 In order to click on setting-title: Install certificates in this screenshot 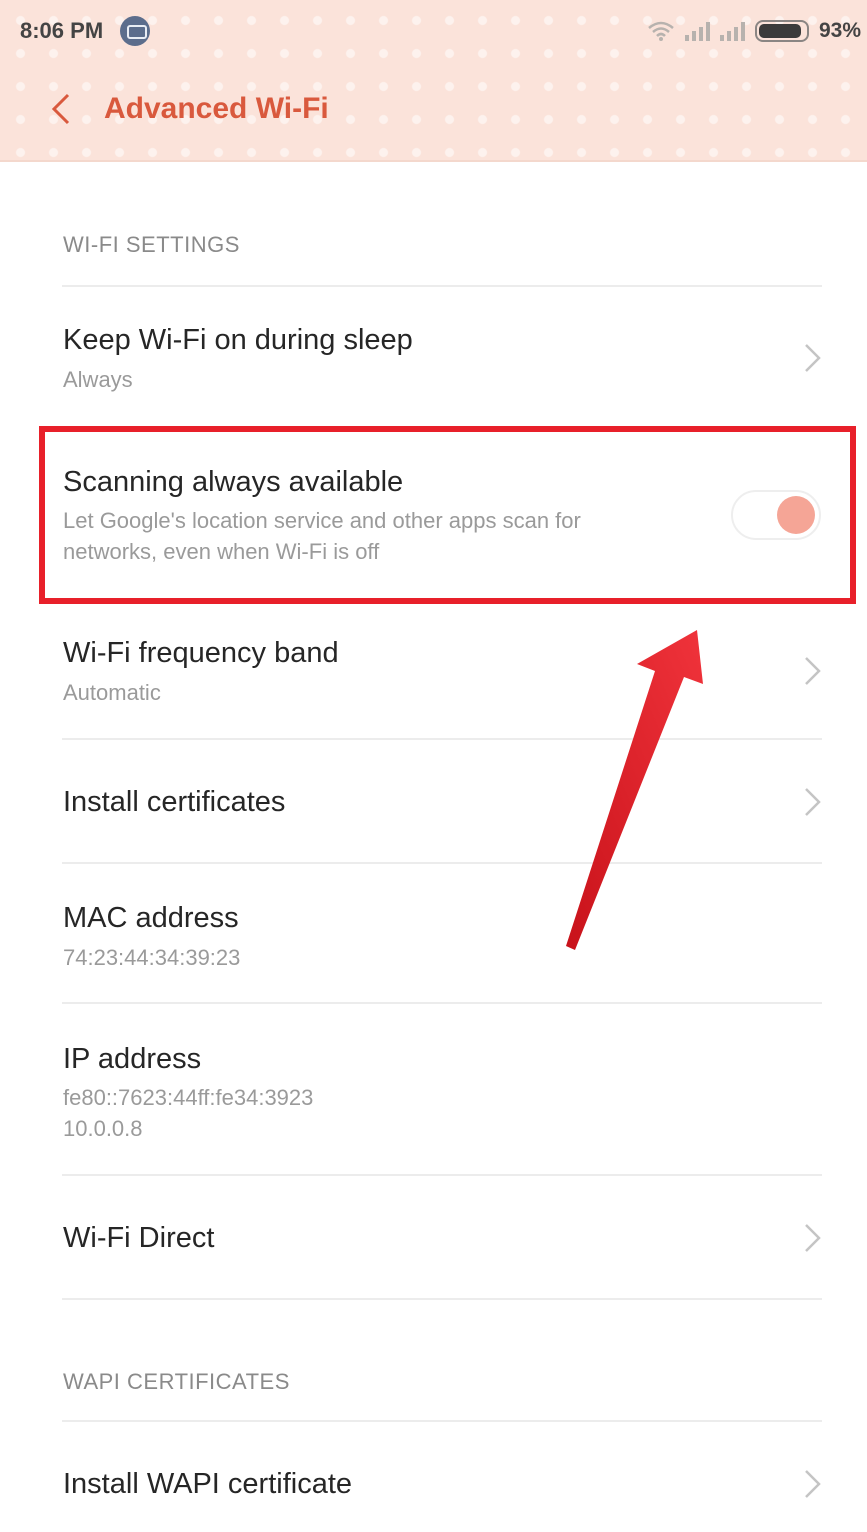, I will do `click(174, 802)`.